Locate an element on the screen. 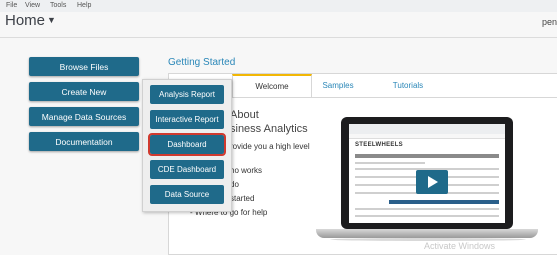 Image resolution: width=557 pixels, height=255 pixels. browse-files-button: Browse Files is located at coordinates (84, 66).